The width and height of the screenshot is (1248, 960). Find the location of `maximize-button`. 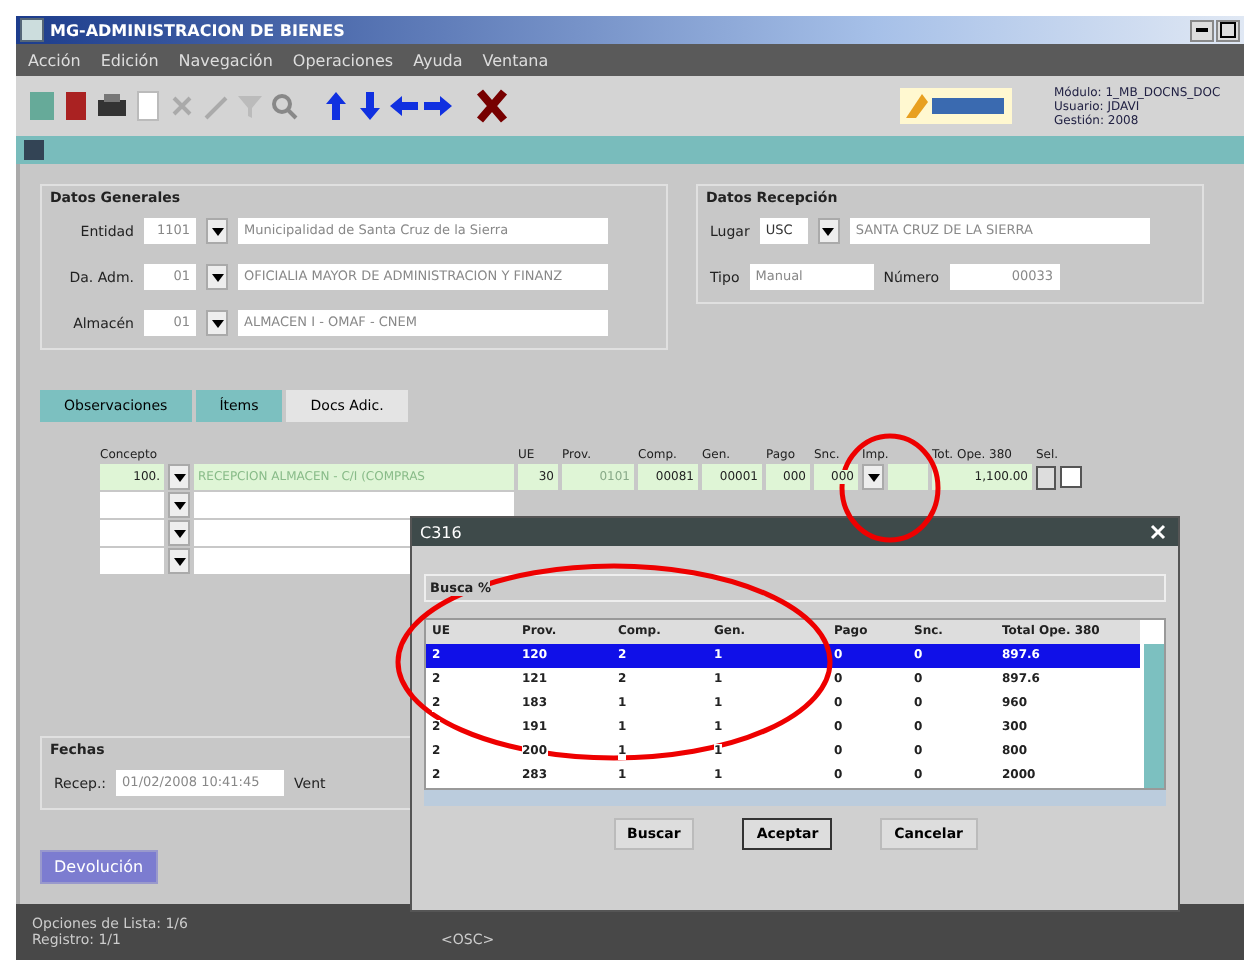

maximize-button is located at coordinates (1228, 30).